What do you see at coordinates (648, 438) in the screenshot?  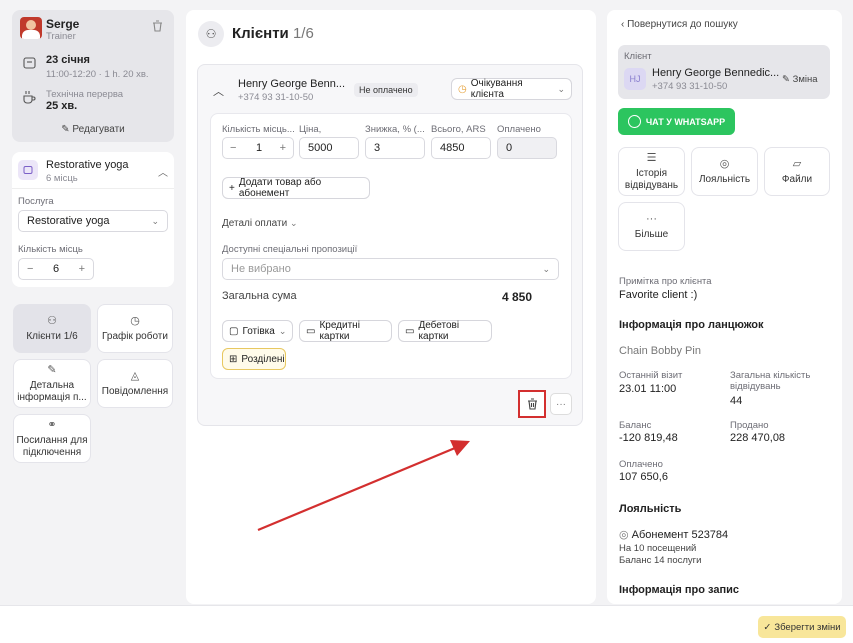 I see `balance-value: -120 819,48` at bounding box center [648, 438].